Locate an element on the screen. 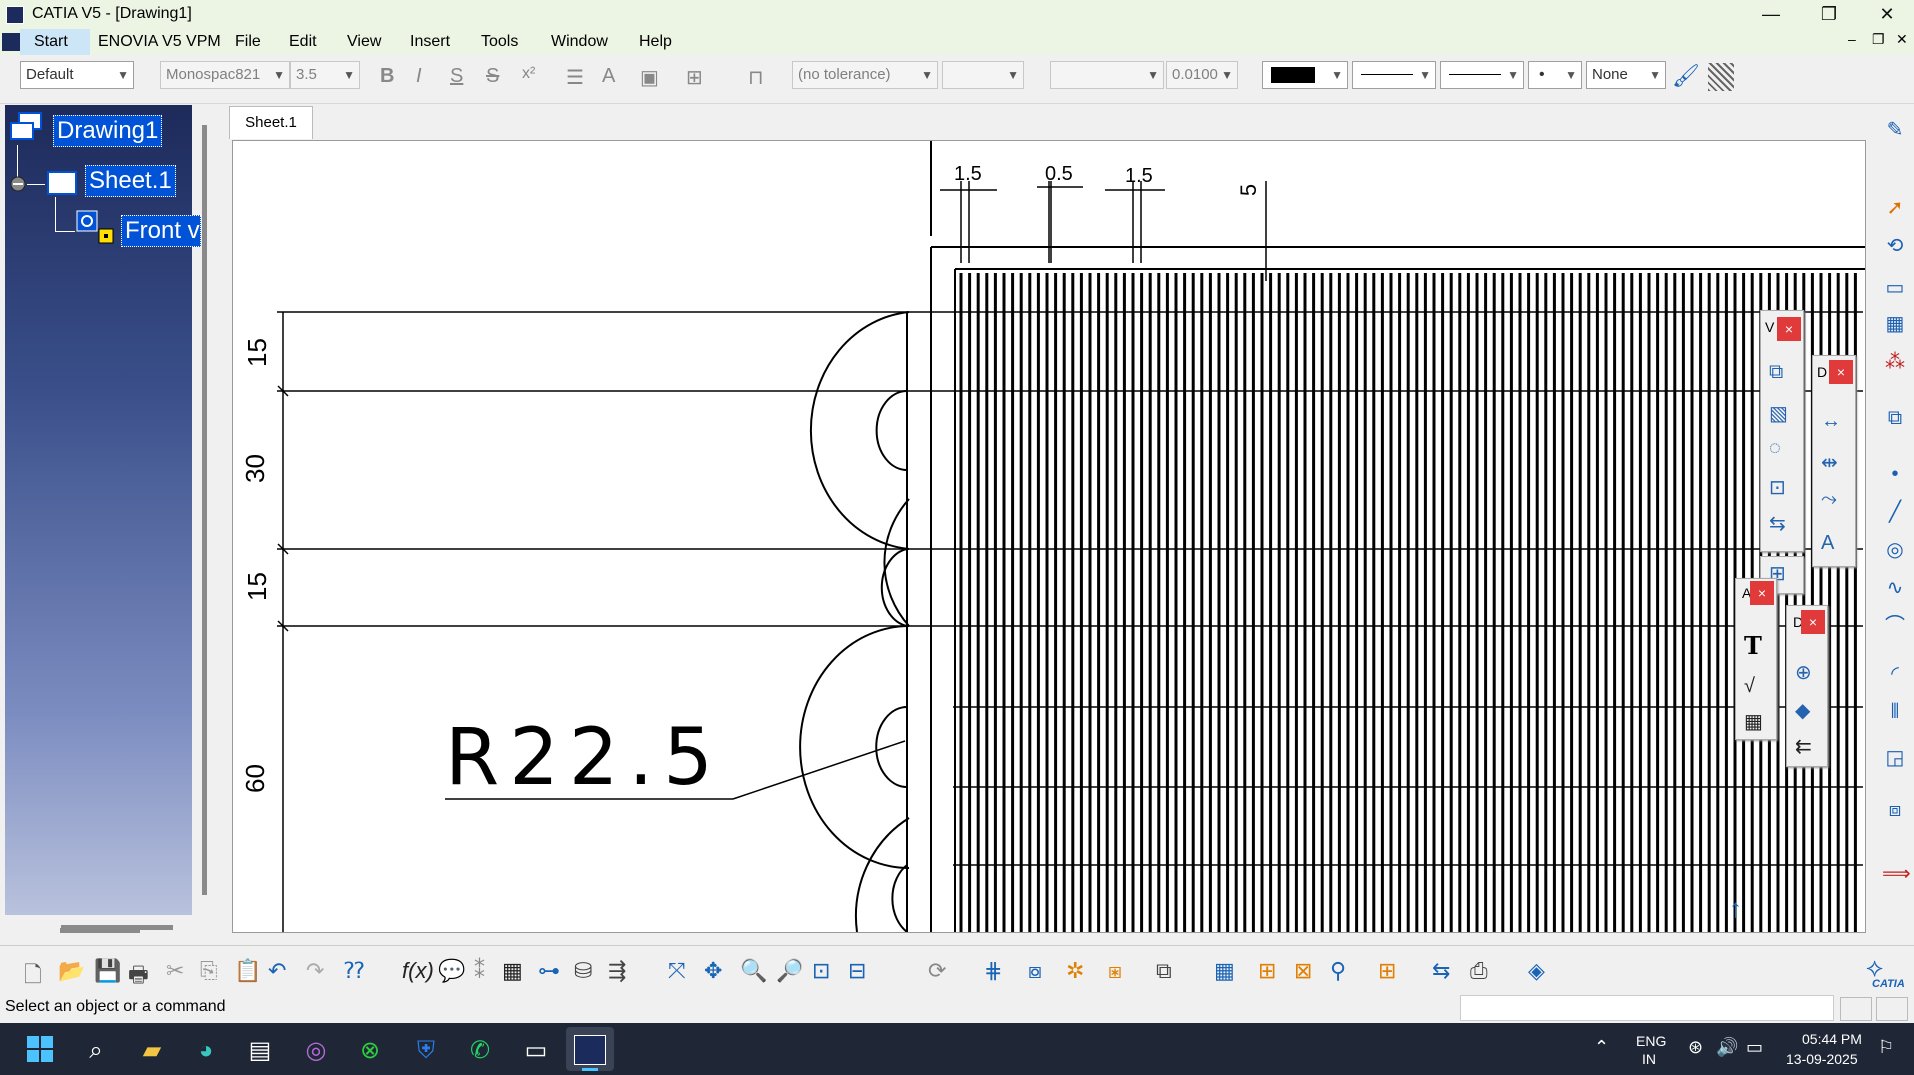 The width and height of the screenshot is (1914, 1075). dimension-edit-icon: ⇹ is located at coordinates (1829, 462).